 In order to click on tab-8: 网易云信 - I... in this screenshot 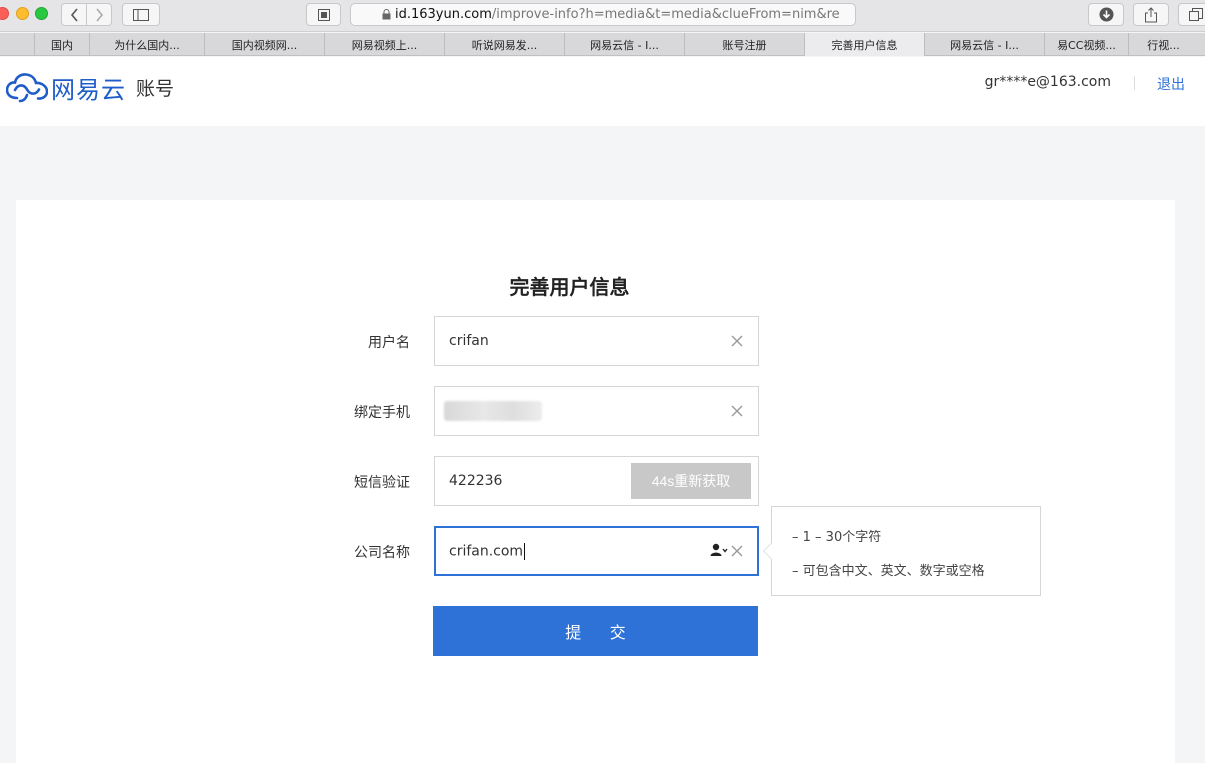, I will do `click(984, 44)`.